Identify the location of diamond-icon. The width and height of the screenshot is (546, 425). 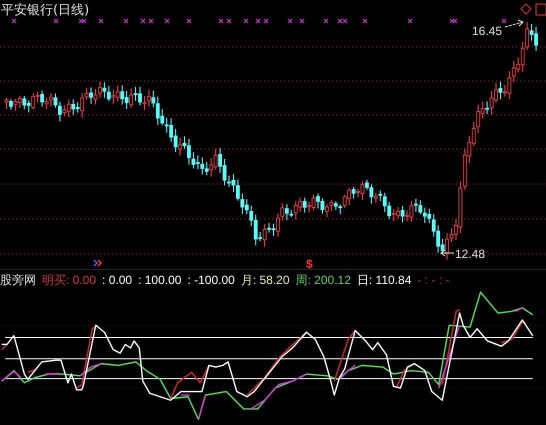
(526, 9).